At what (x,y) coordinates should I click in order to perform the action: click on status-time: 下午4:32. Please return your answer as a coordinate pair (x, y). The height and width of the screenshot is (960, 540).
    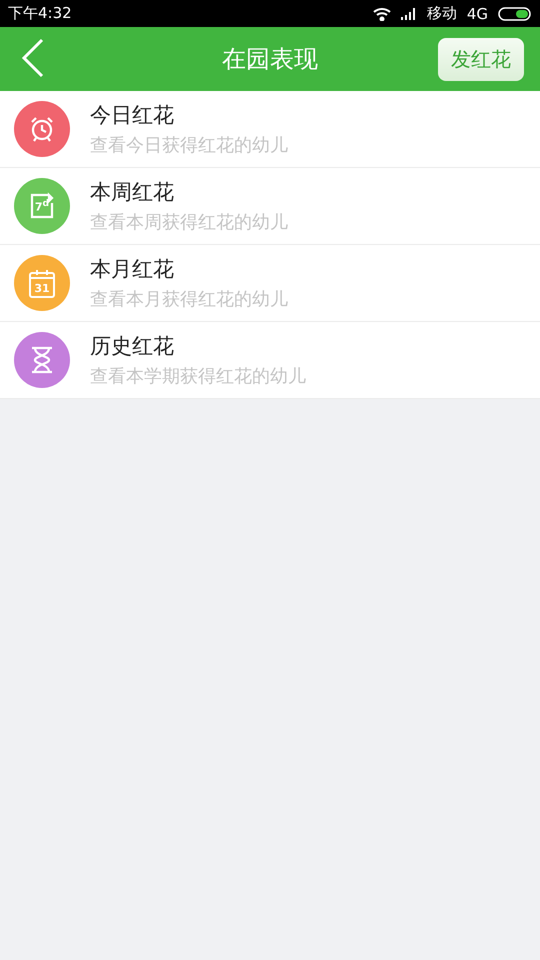
    Looking at the image, I should click on (40, 13).